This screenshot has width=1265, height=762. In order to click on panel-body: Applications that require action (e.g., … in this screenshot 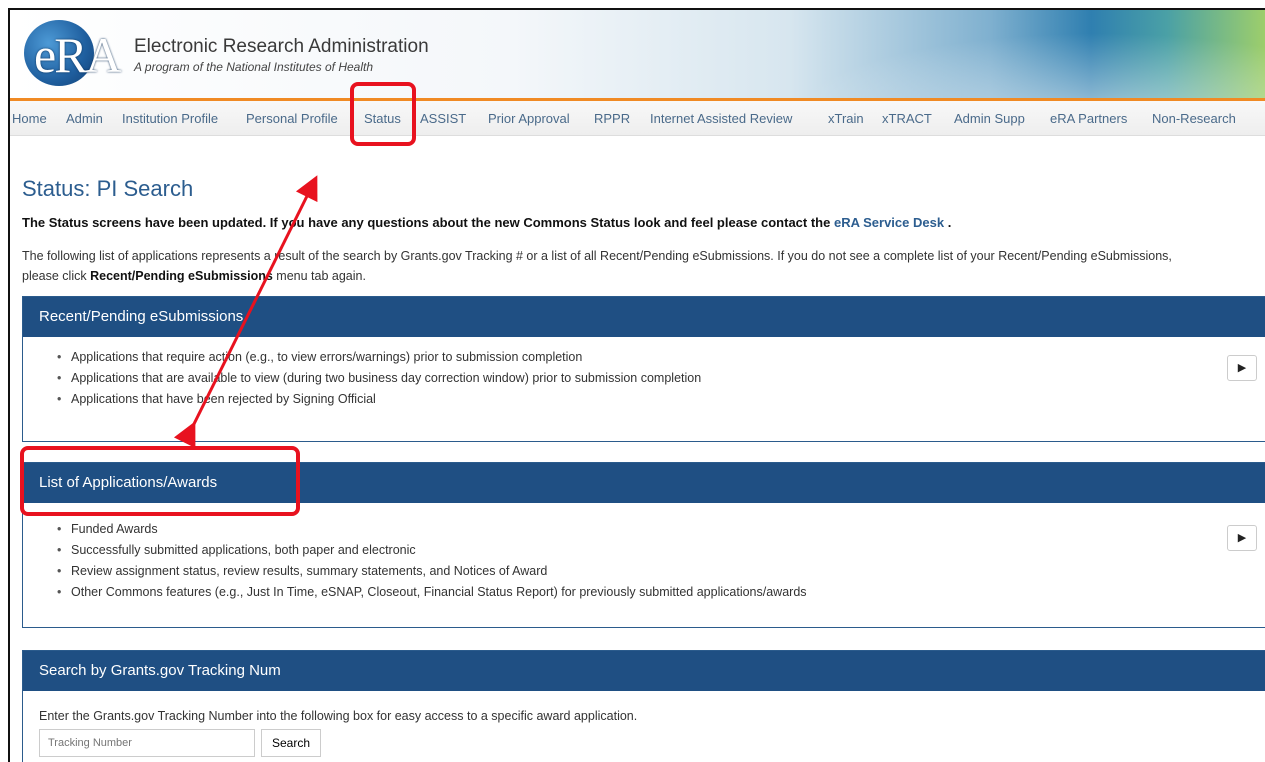, I will do `click(644, 373)`.